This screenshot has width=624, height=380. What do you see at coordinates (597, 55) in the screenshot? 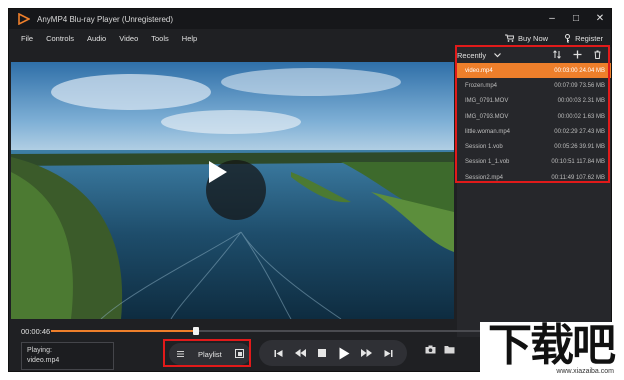
I see `trash-icon` at bounding box center [597, 55].